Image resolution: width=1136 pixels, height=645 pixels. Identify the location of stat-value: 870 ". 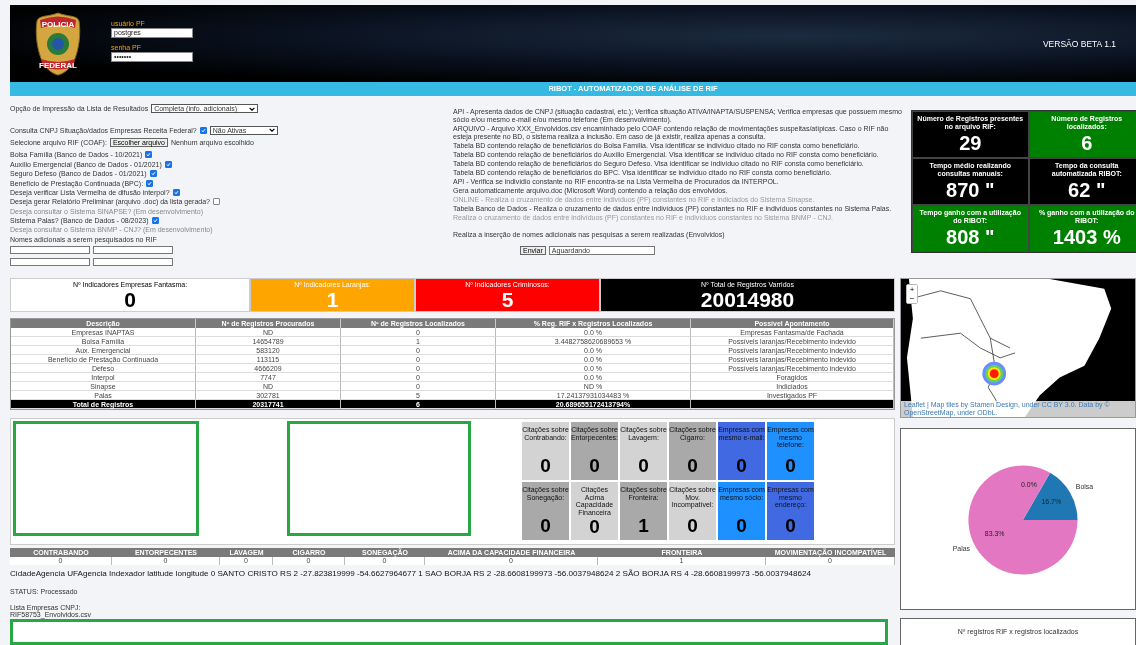
(970, 190).